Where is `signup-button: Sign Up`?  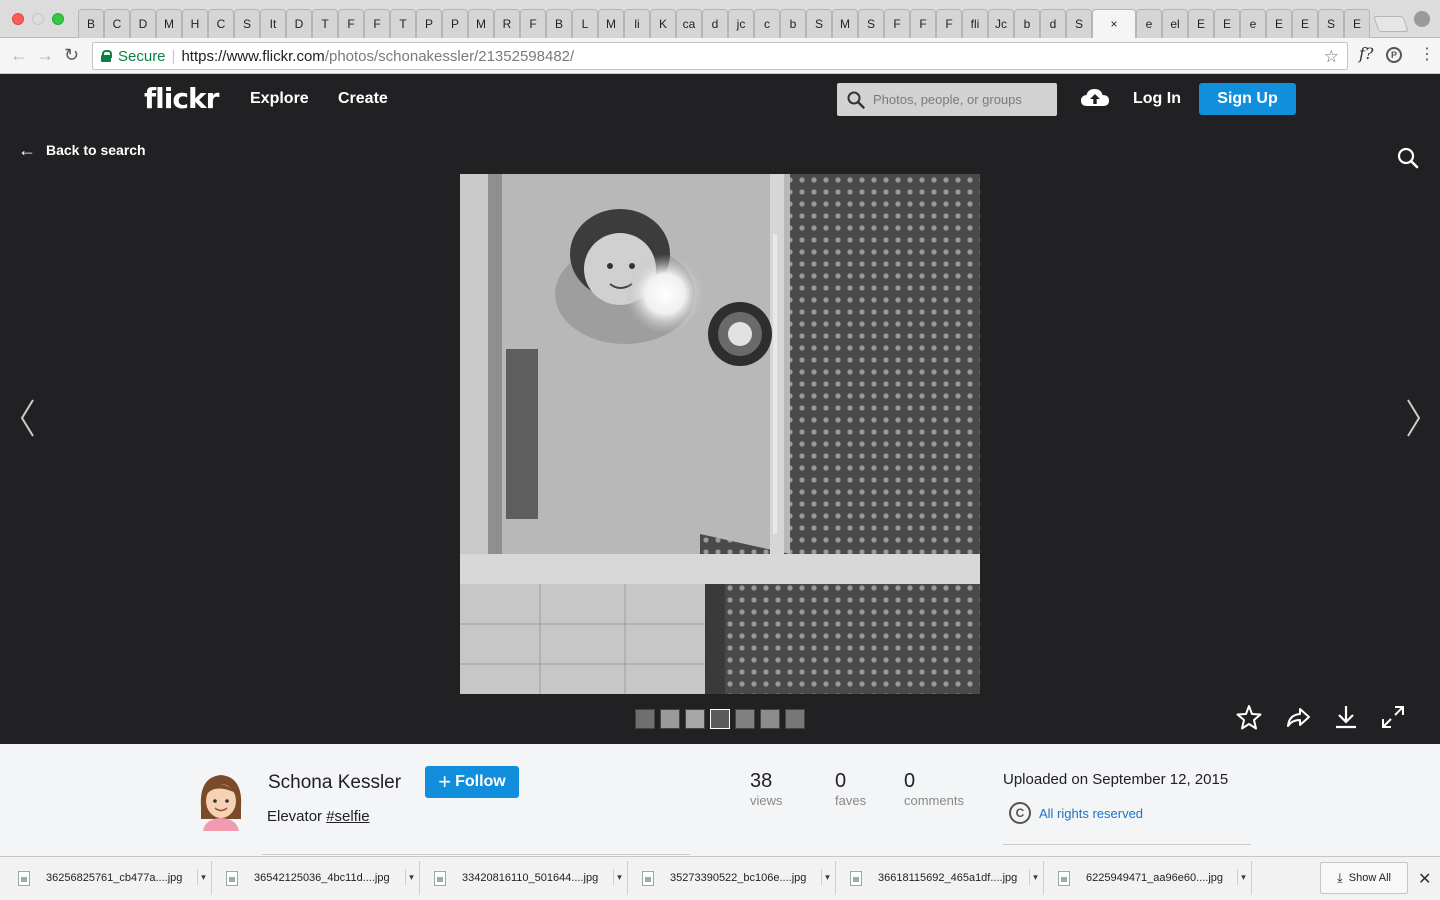 signup-button: Sign Up is located at coordinates (1247, 99).